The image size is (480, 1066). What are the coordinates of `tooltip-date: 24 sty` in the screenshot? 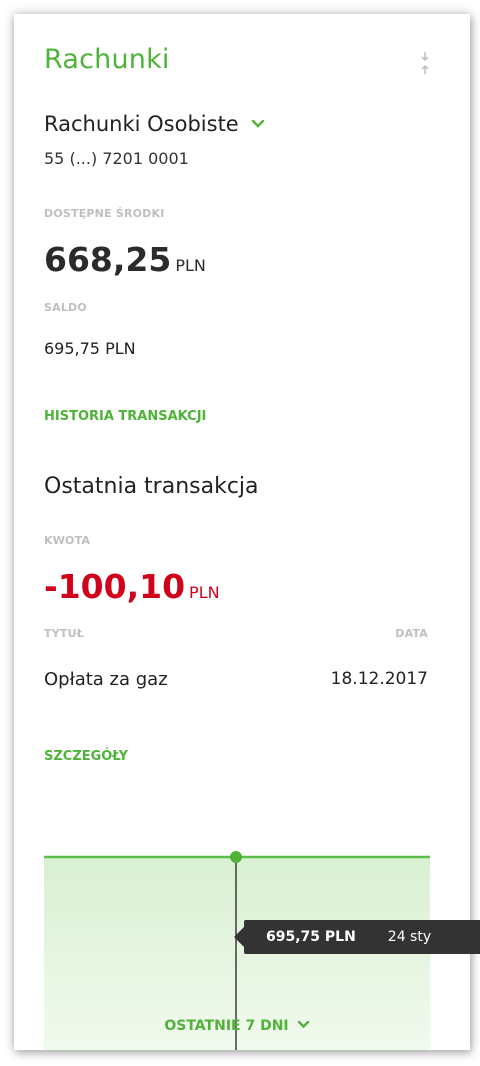 It's located at (409, 937).